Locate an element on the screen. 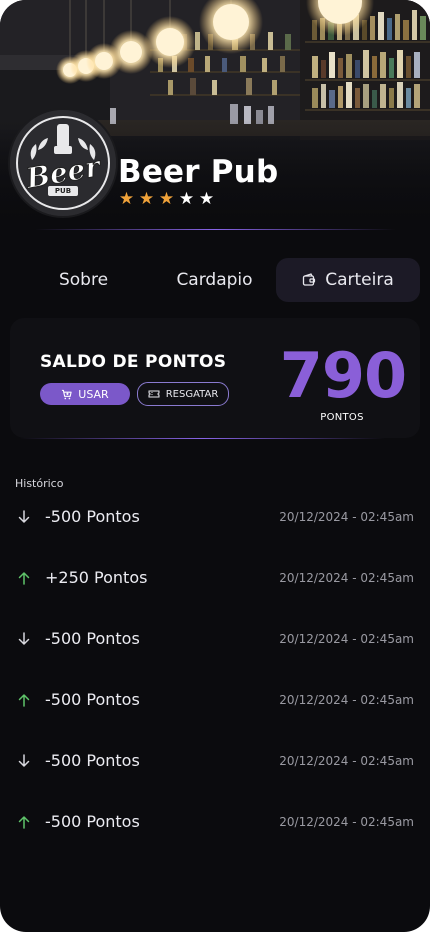 The height and width of the screenshot is (932, 430). redeem-points-button: RESGATAR is located at coordinates (183, 394).